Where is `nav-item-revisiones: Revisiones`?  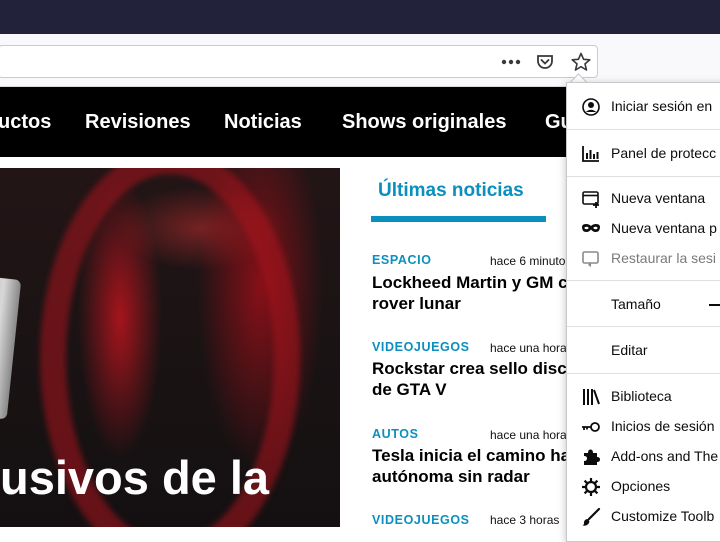
nav-item-revisiones: Revisiones is located at coordinates (138, 122).